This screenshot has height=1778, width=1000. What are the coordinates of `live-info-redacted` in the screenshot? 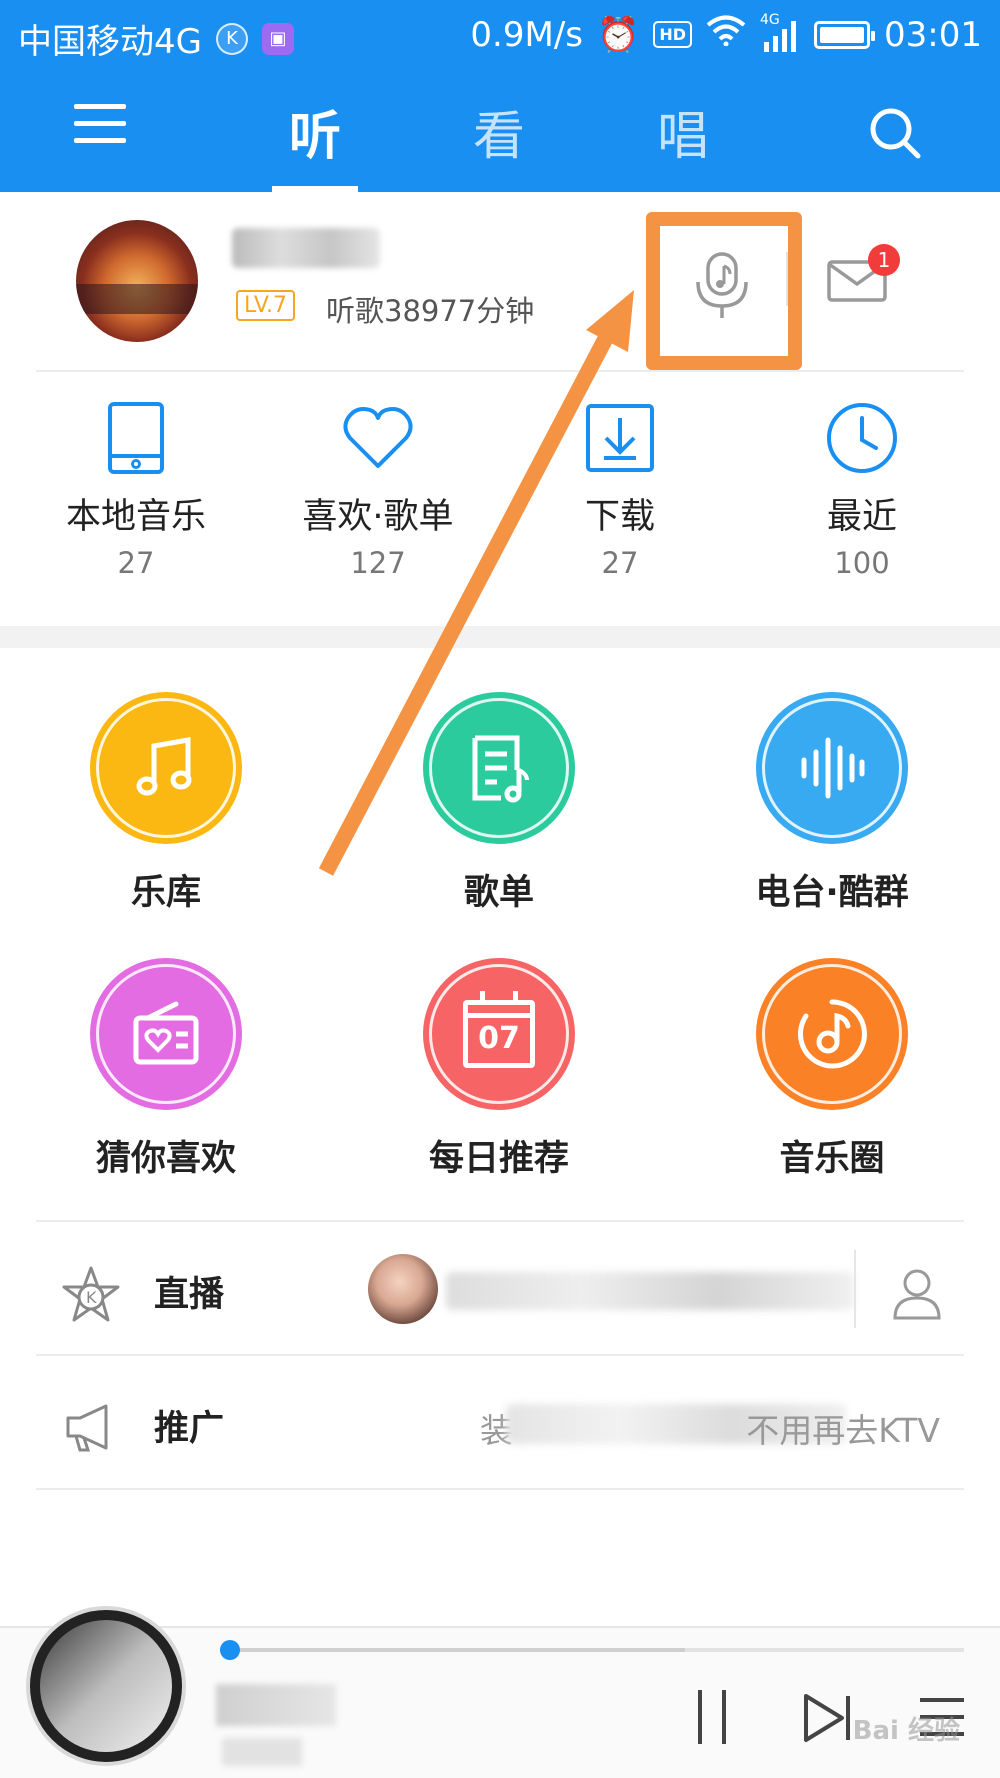 It's located at (650, 1291).